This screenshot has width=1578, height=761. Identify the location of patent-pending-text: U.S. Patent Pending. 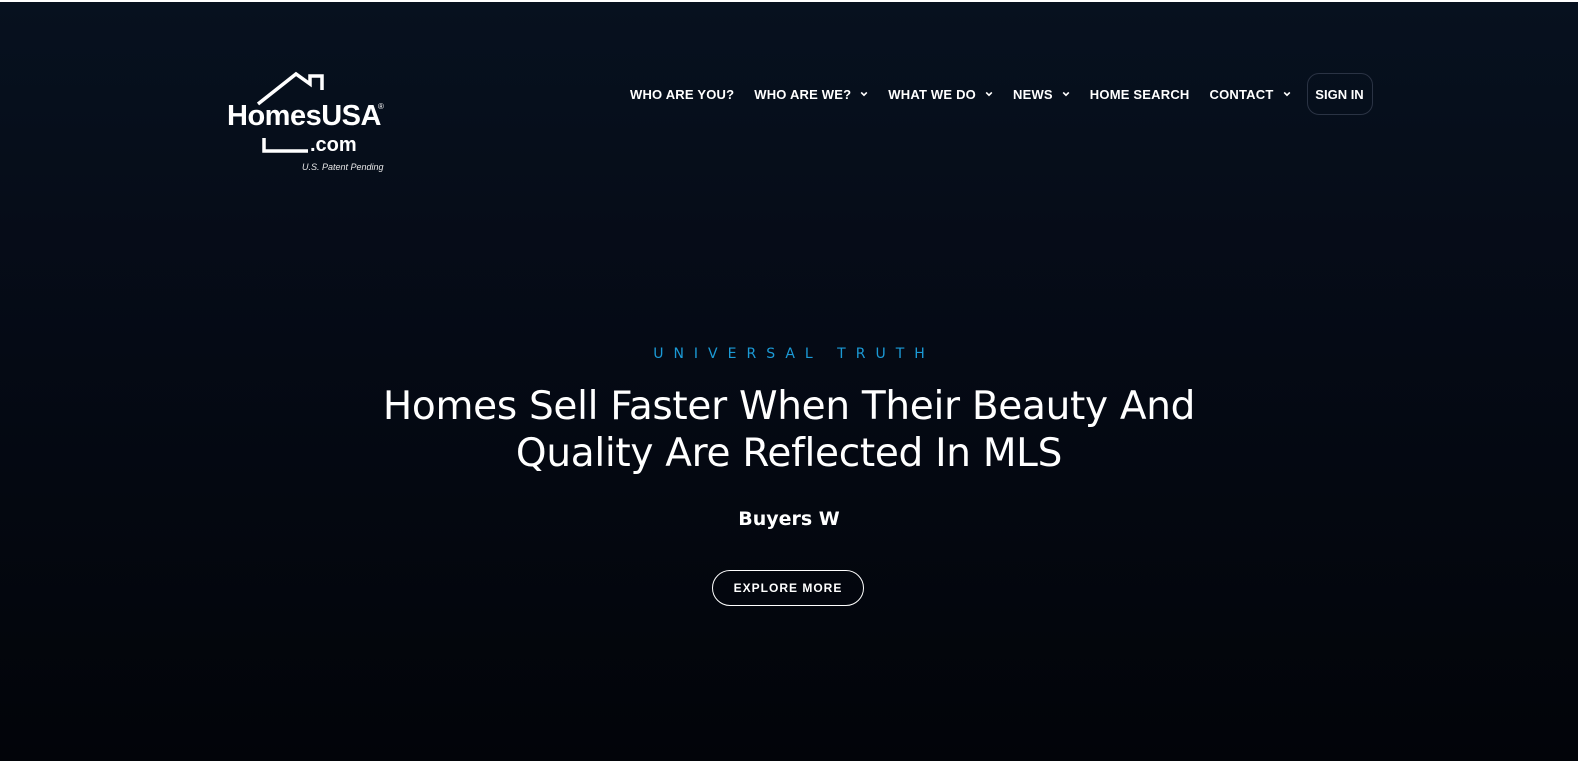
(343, 167).